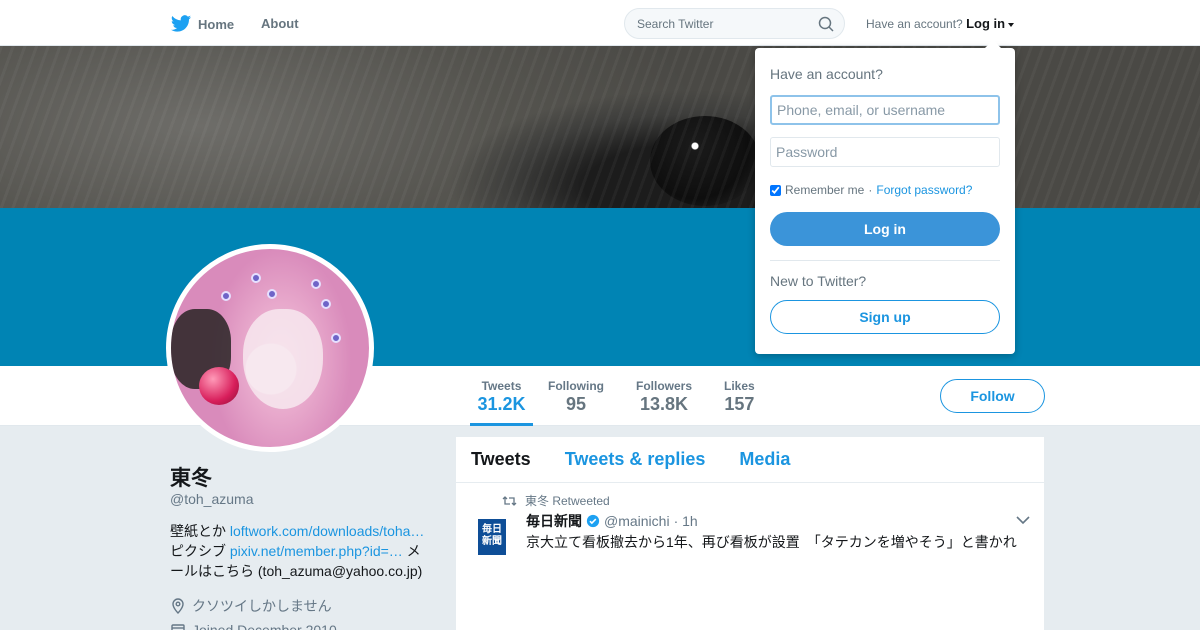  I want to click on username-field, so click(885, 110).